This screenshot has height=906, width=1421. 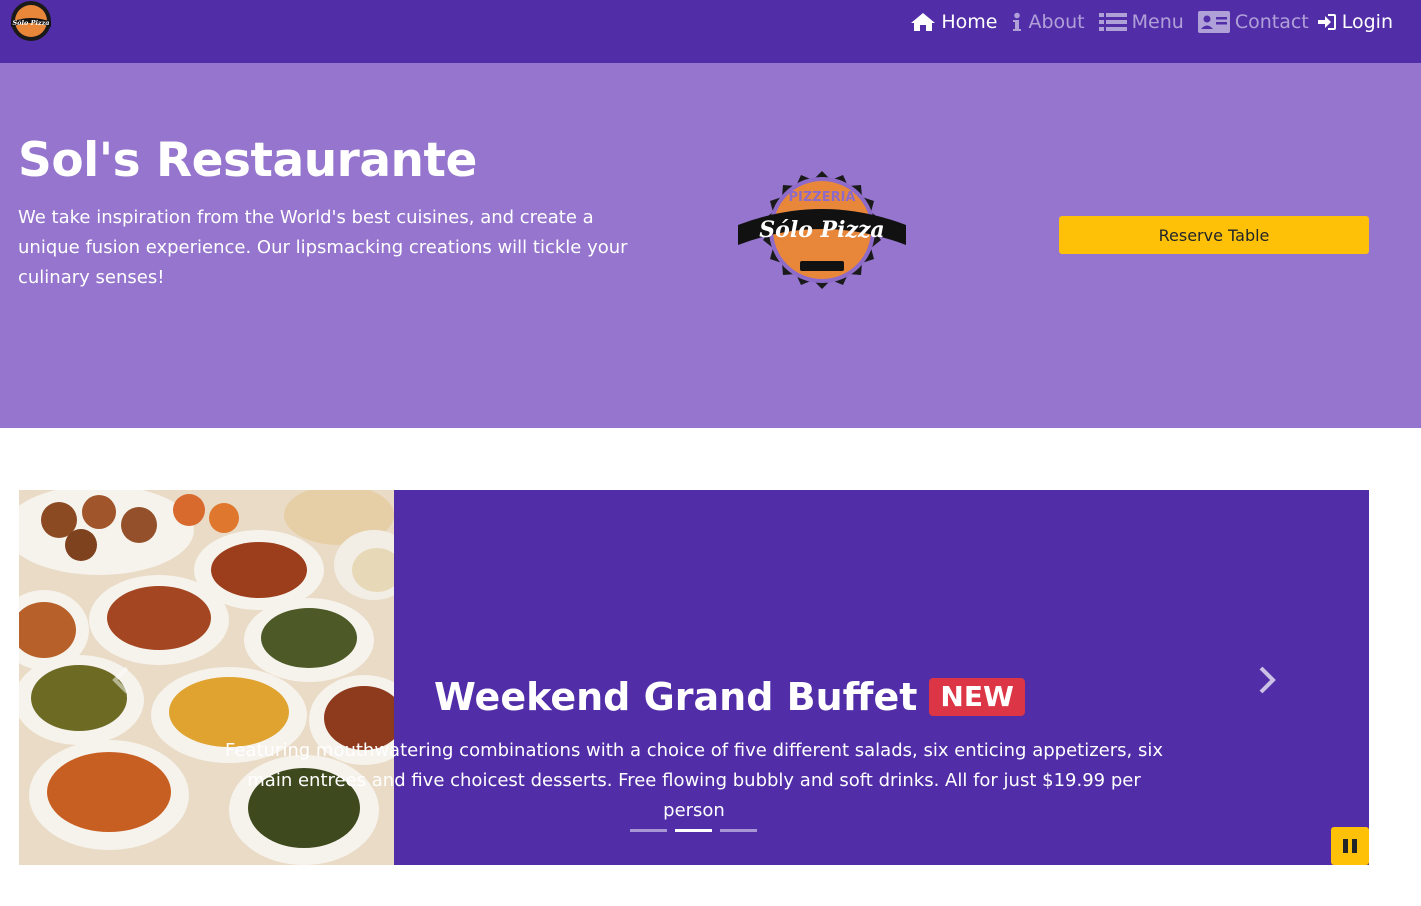 What do you see at coordinates (676, 697) in the screenshot?
I see `buffet-title: Weekend Grand Buffet` at bounding box center [676, 697].